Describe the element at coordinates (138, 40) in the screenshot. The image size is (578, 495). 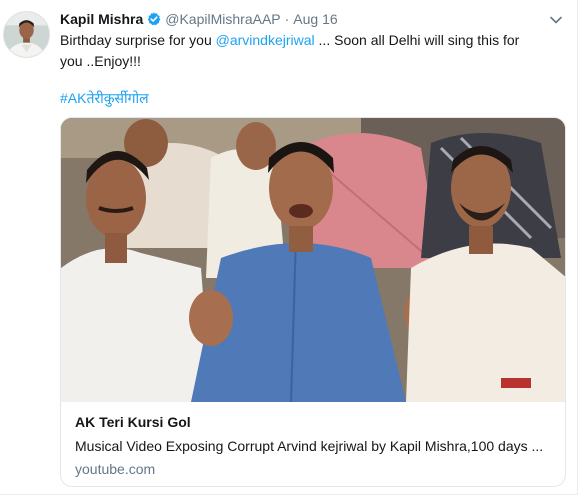
I see `tweet-text-start: Birthday surprise for you` at that location.